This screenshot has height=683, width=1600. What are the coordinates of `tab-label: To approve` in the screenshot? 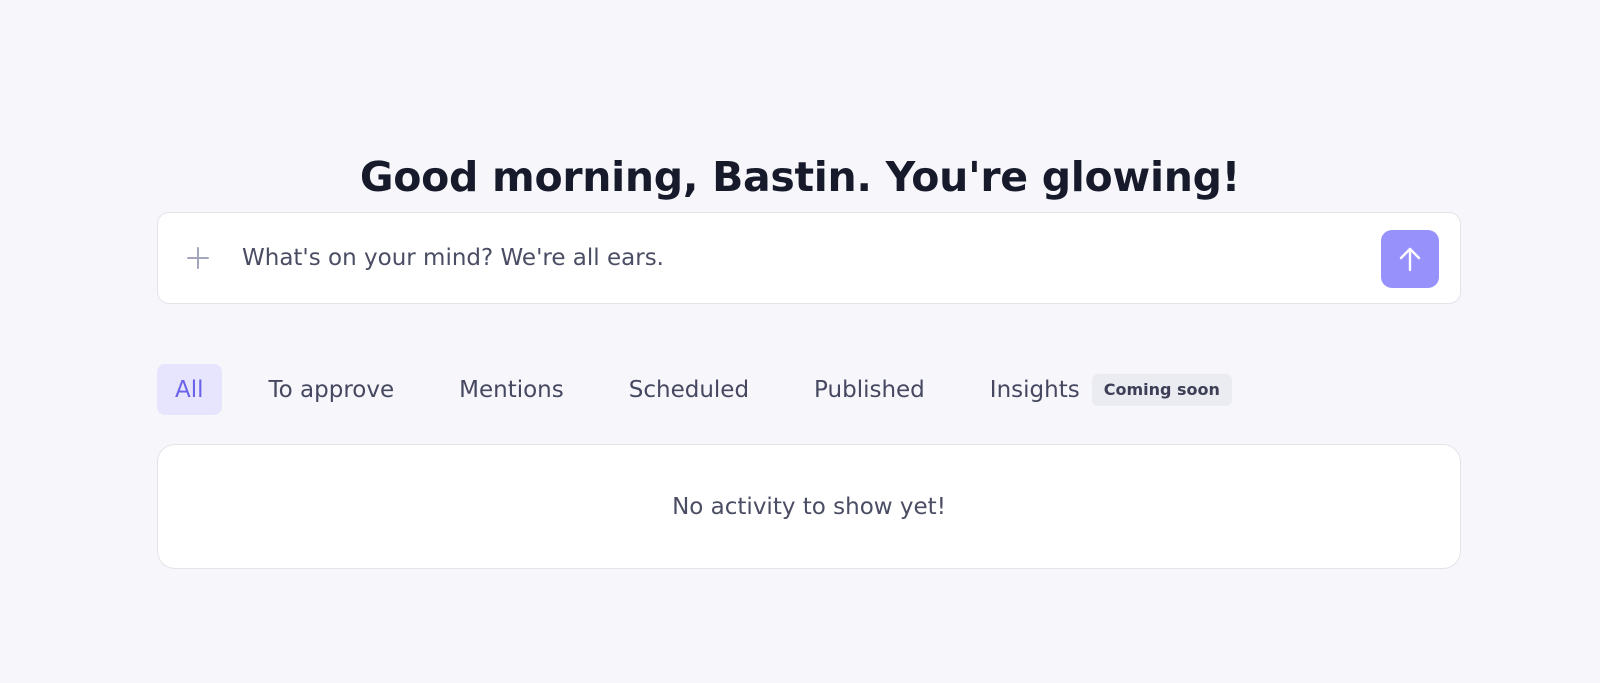 It's located at (331, 389).